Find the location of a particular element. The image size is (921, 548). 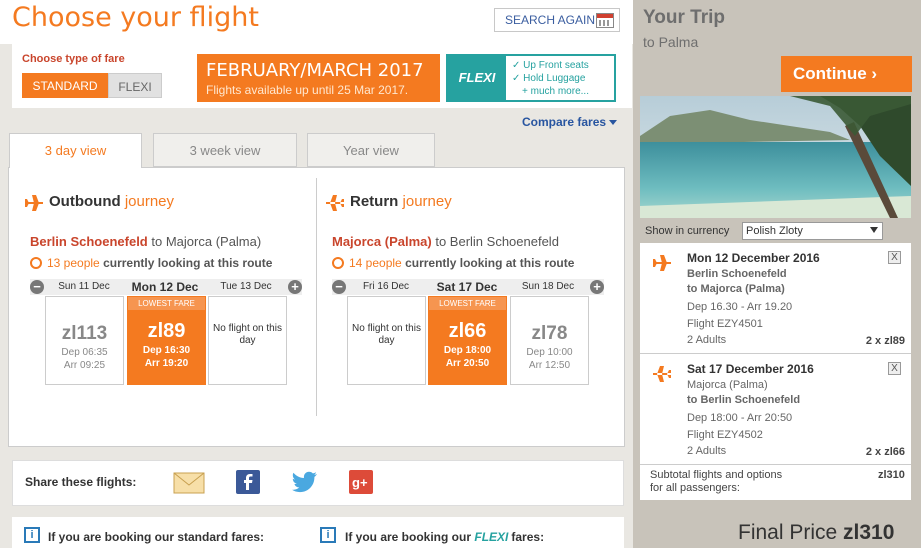

segment-date: Mon 12 December 2016 is located at coordinates (753, 258).